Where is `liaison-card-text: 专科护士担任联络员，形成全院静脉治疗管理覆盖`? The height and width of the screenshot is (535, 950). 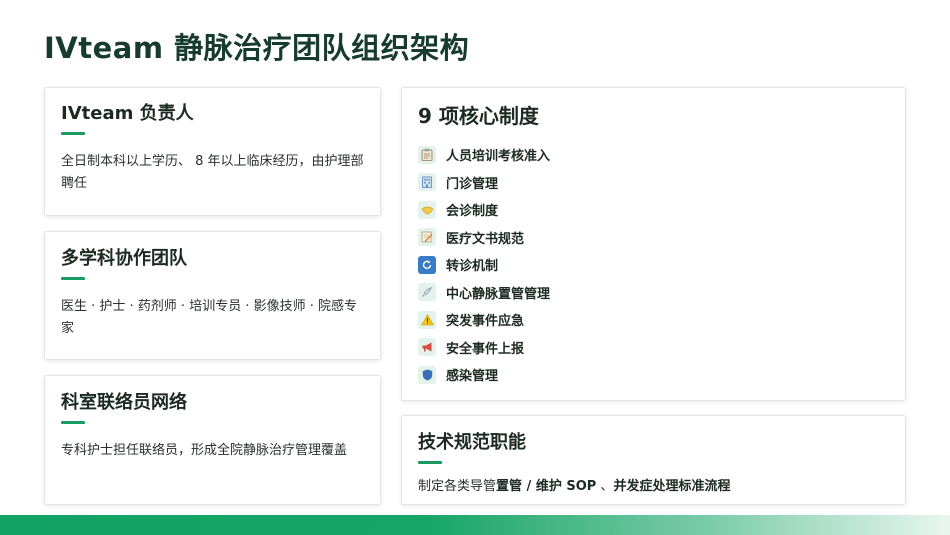 liaison-card-text: 专科护士担任联络员，形成全院静脉治疗管理覆盖 is located at coordinates (204, 450).